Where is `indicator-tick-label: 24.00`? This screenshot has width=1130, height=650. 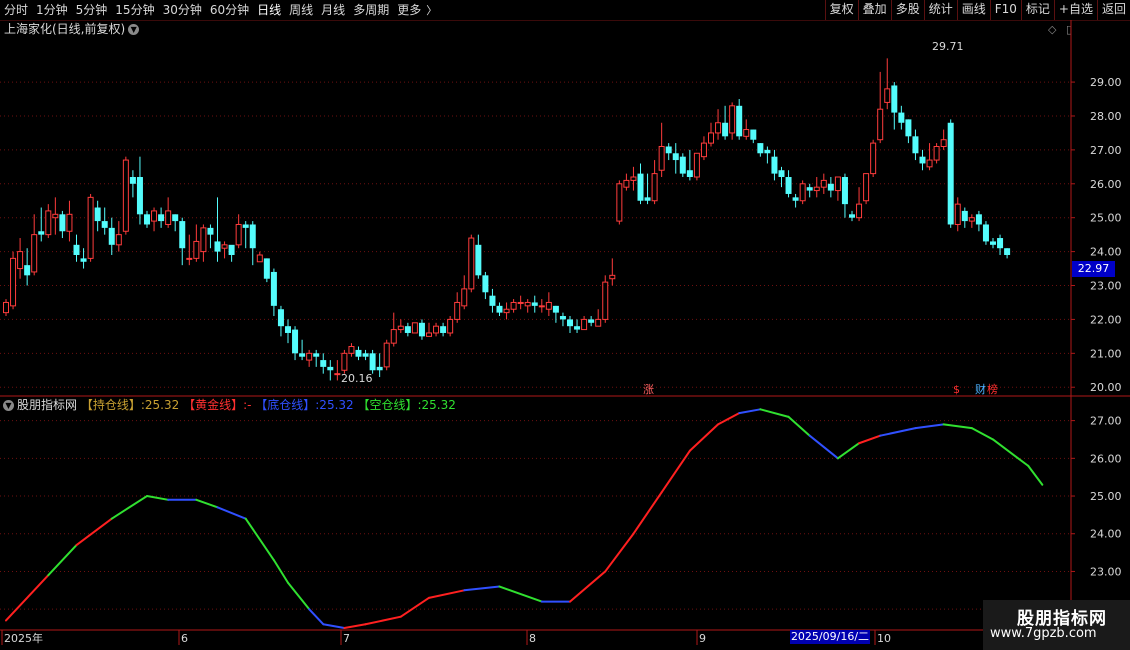
indicator-tick-label: 24.00 is located at coordinates (1106, 534).